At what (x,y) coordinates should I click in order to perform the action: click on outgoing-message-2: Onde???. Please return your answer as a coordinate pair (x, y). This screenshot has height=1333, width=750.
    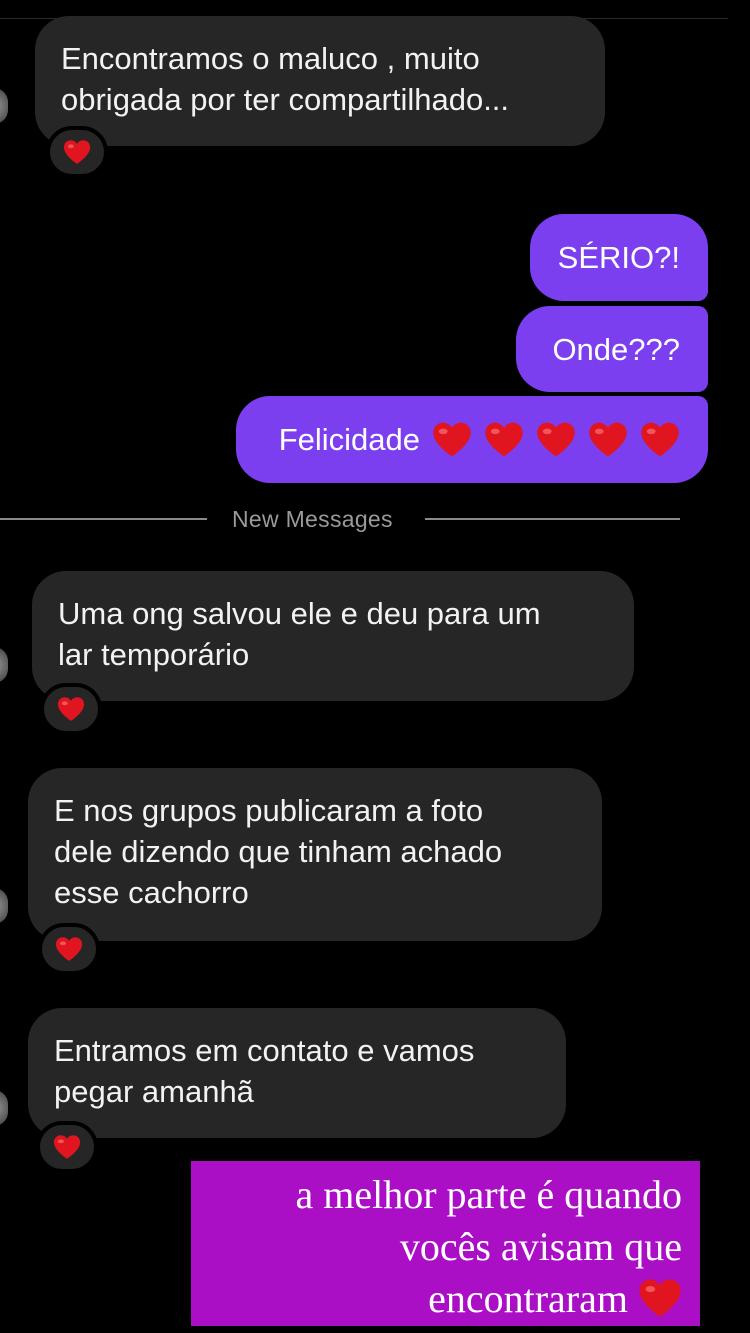
    Looking at the image, I should click on (612, 349).